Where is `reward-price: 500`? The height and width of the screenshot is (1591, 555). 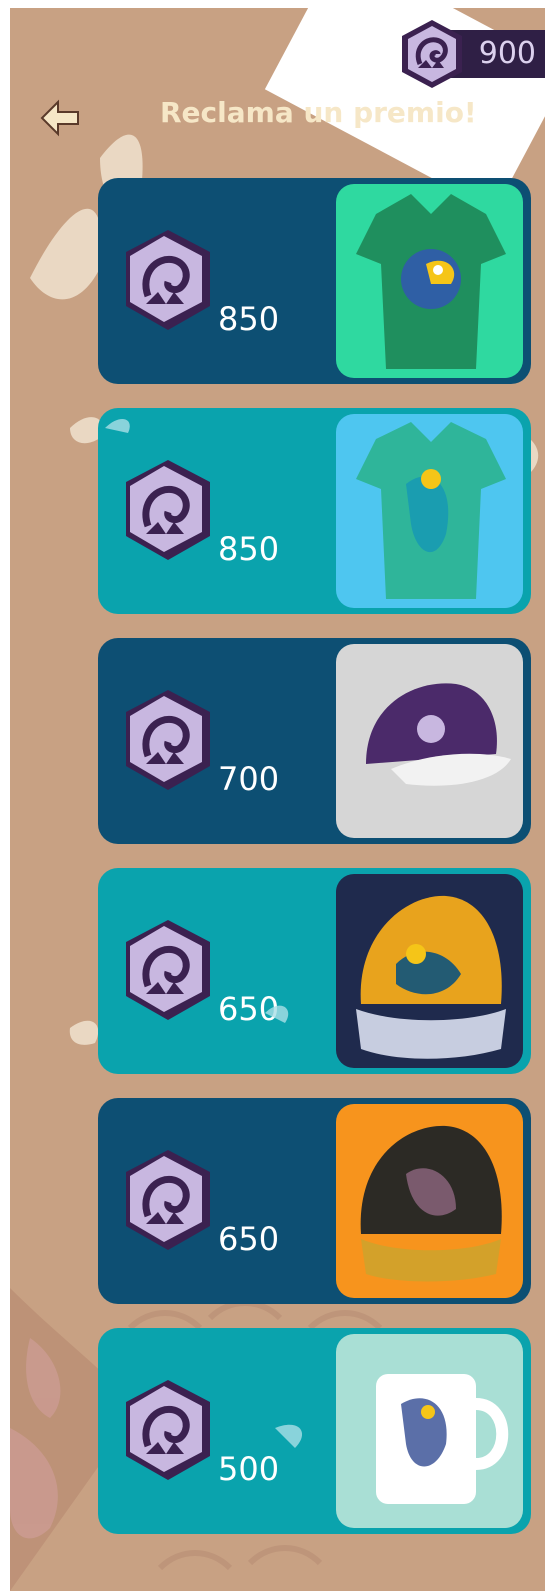 reward-price: 500 is located at coordinates (249, 1469).